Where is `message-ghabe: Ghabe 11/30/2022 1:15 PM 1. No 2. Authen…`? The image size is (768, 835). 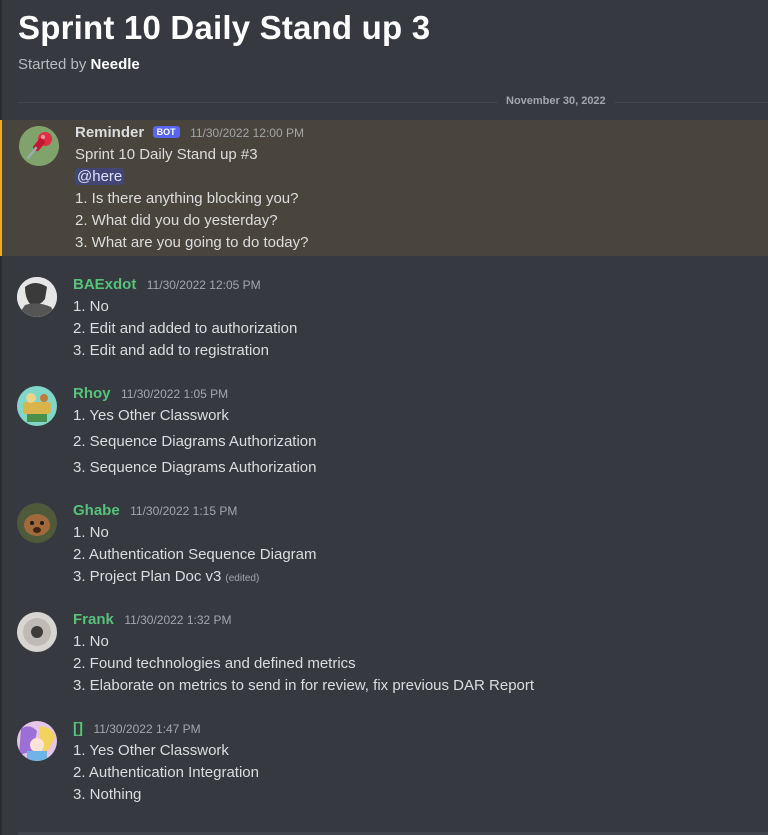
message-ghabe: Ghabe 11/30/2022 1:15 PM 1. No 2. Authen… is located at coordinates (384, 546).